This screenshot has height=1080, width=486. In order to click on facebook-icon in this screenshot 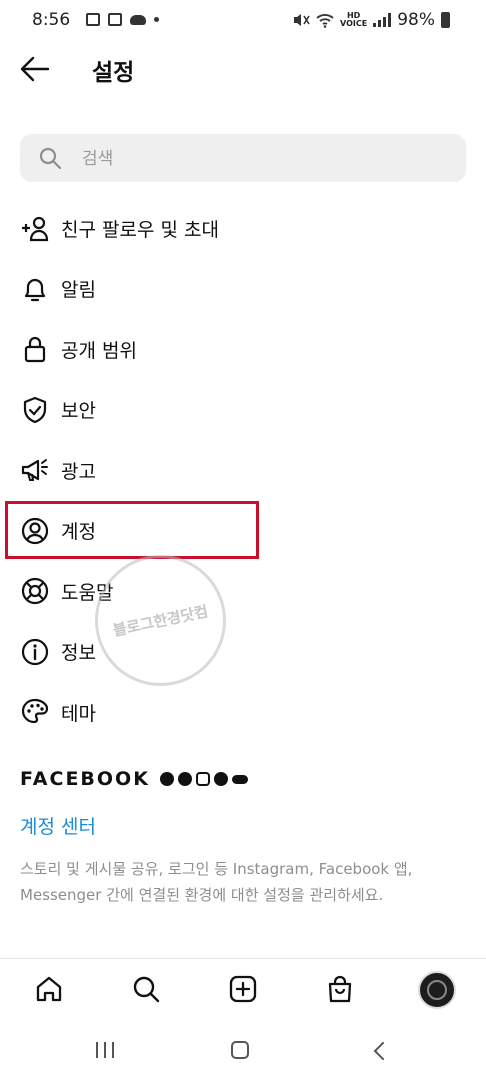, I will do `click(166, 779)`.